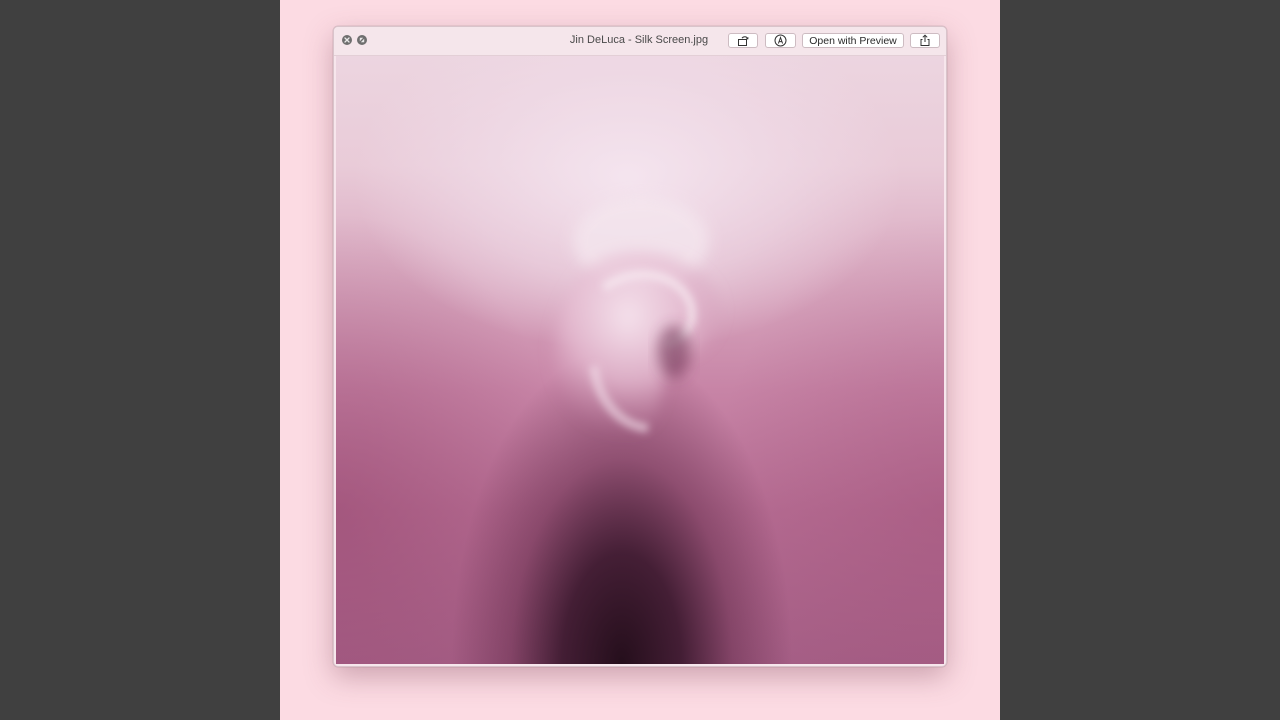 This screenshot has width=1280, height=720. I want to click on markup-pen-icon, so click(780, 40).